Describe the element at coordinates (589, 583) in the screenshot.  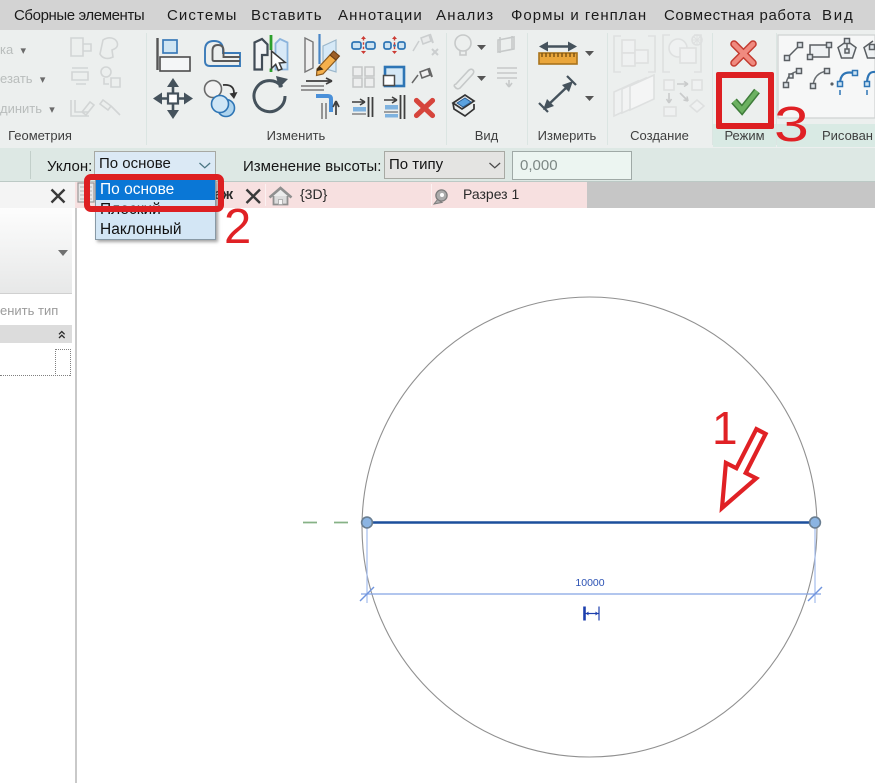
I see `svg-text: 10000` at that location.